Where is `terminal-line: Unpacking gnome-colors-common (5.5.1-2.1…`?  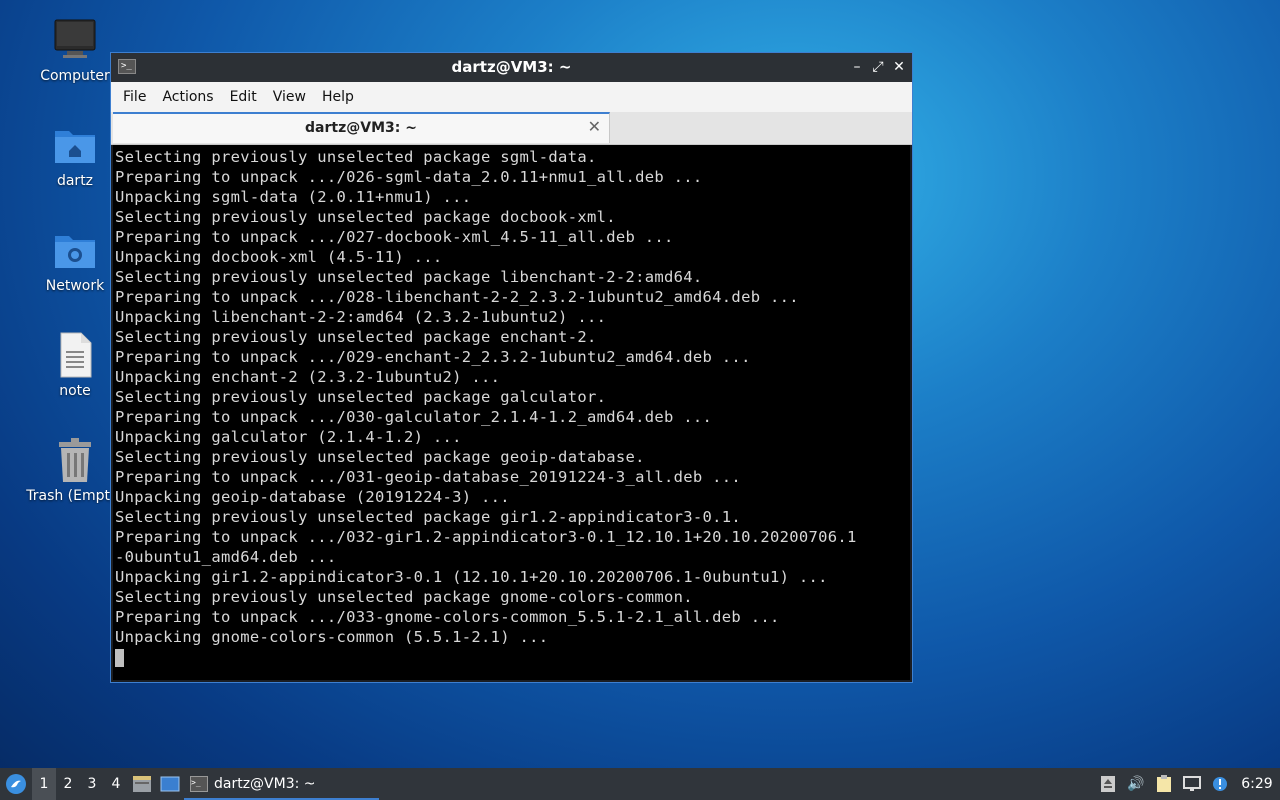 terminal-line: Unpacking gnome-colors-common (5.5.1-2.1… is located at coordinates (332, 637).